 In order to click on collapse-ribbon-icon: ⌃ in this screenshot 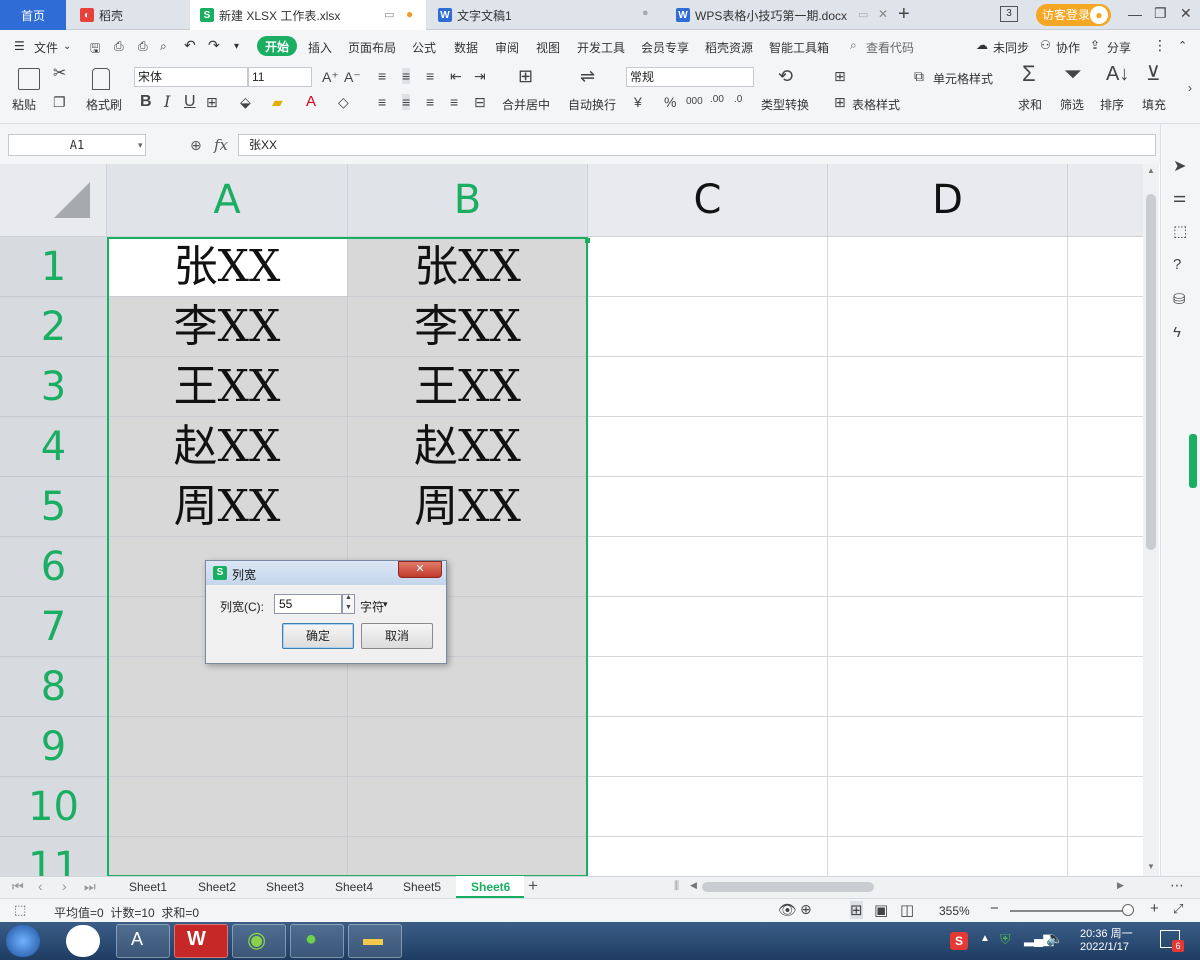, I will do `click(1182, 45)`.